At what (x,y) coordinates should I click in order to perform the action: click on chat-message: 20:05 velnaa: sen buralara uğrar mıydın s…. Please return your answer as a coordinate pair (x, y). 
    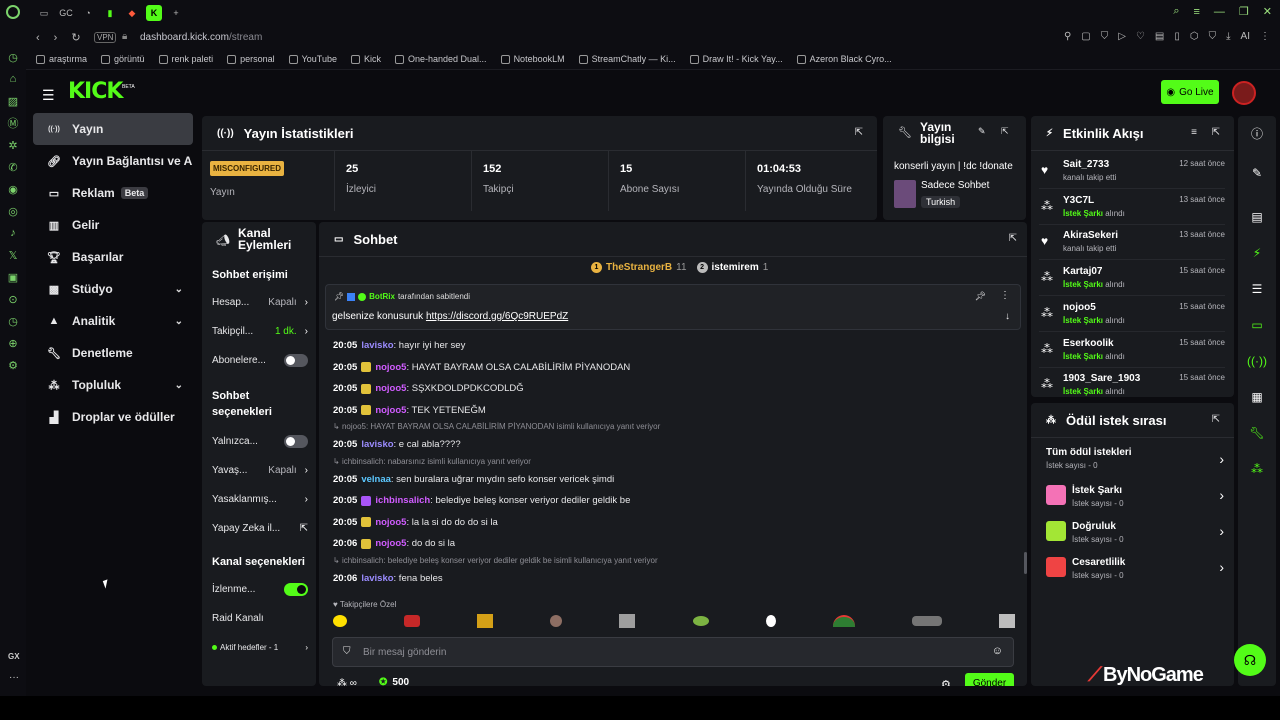
    Looking at the image, I should click on (473, 479).